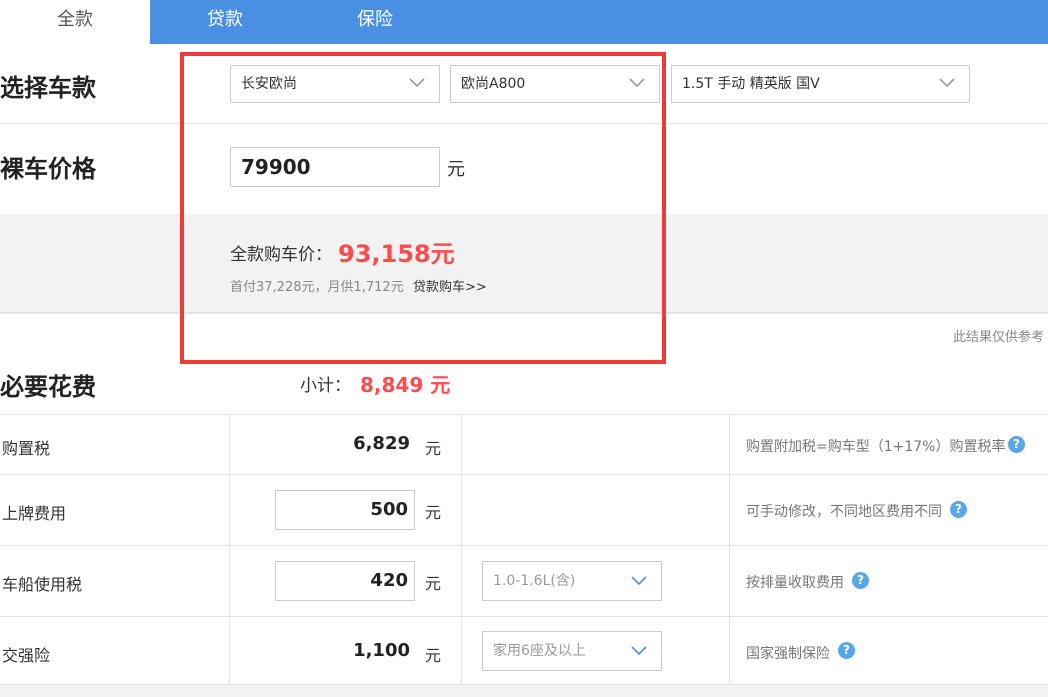 The image size is (1048, 697). I want to click on subtotal-value: 8,849 元, so click(405, 385).